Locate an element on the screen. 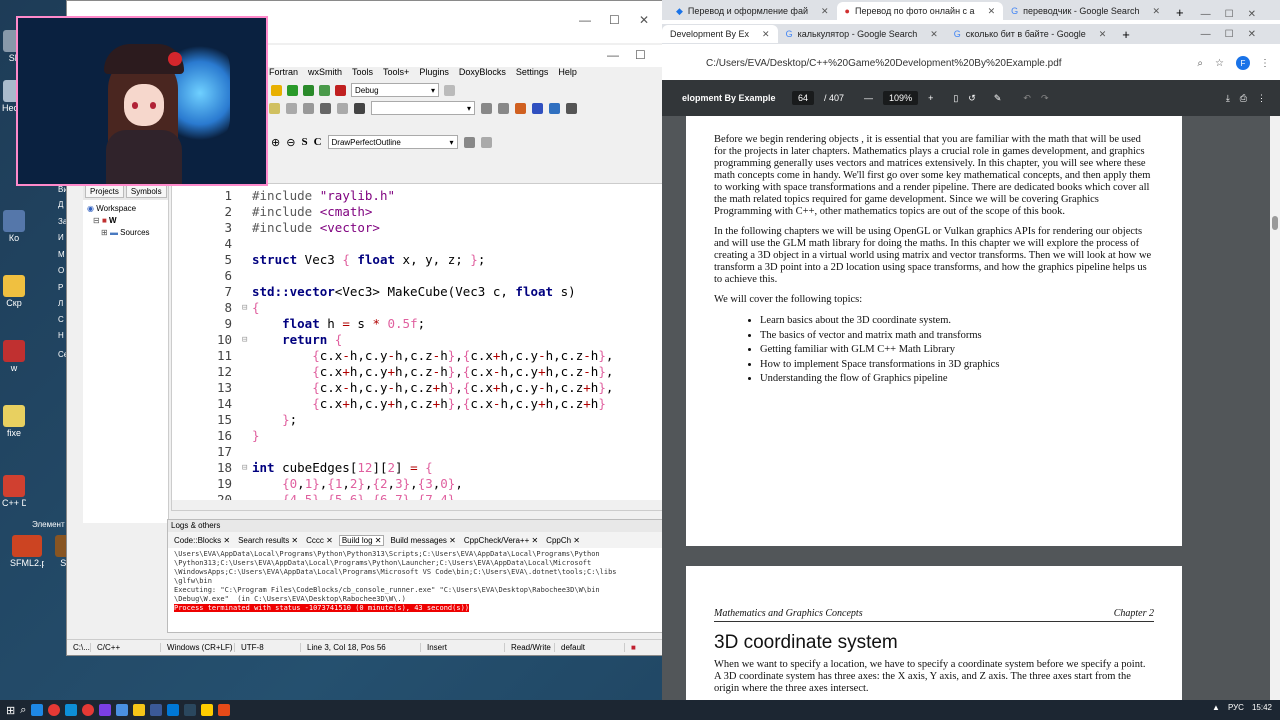 The height and width of the screenshot is (720, 1280). network-icon: ▲ is located at coordinates (1216, 707).